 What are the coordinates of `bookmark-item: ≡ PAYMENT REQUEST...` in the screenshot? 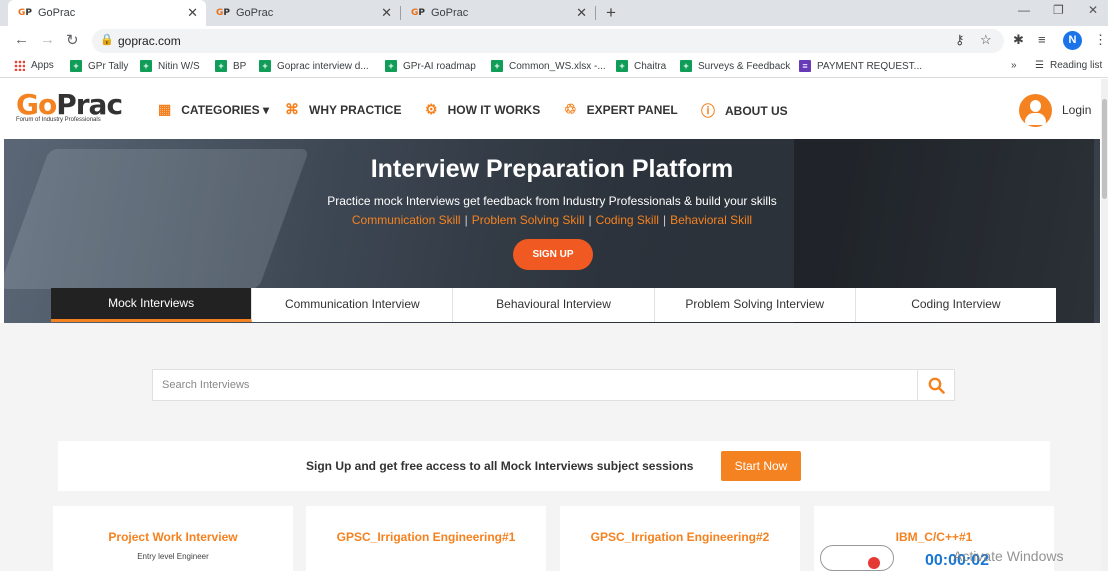 It's located at (860, 66).